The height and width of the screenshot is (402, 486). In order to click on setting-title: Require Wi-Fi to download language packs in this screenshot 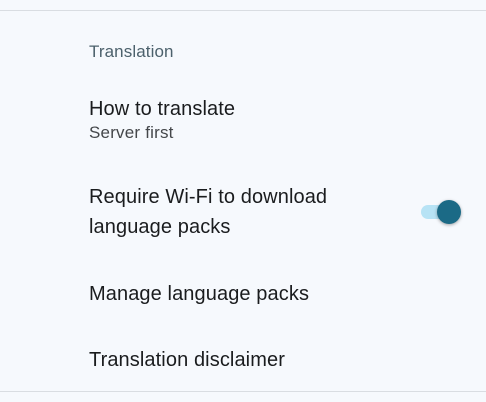, I will do `click(208, 212)`.